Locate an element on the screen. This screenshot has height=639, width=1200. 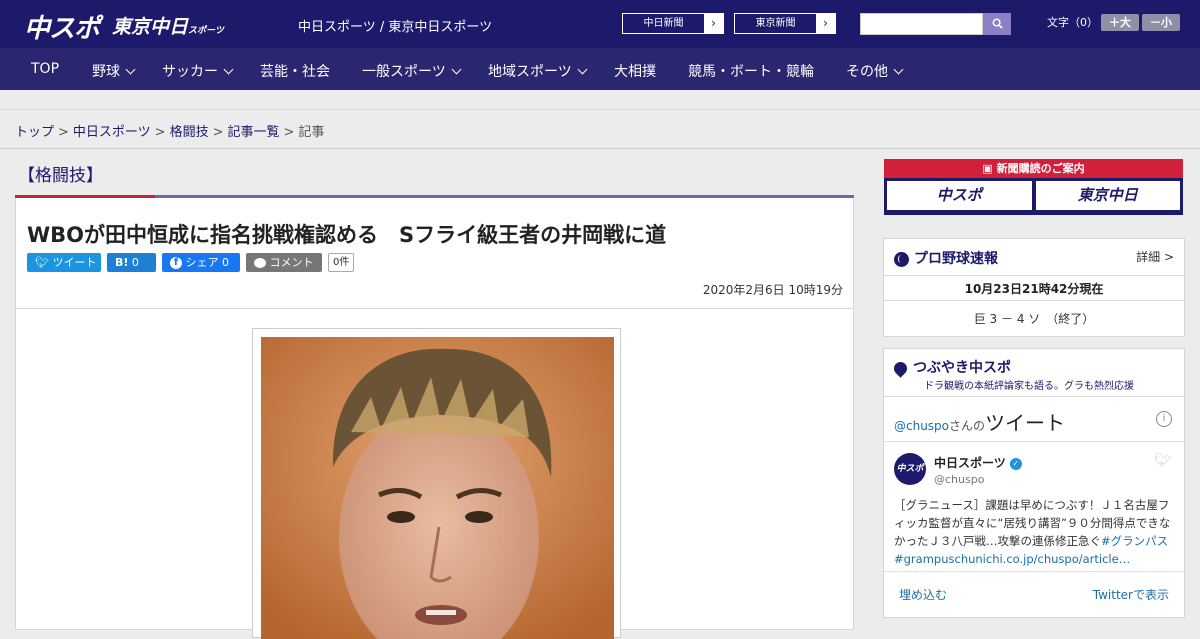
nav-label: 地域スポーツ is located at coordinates (530, 72).